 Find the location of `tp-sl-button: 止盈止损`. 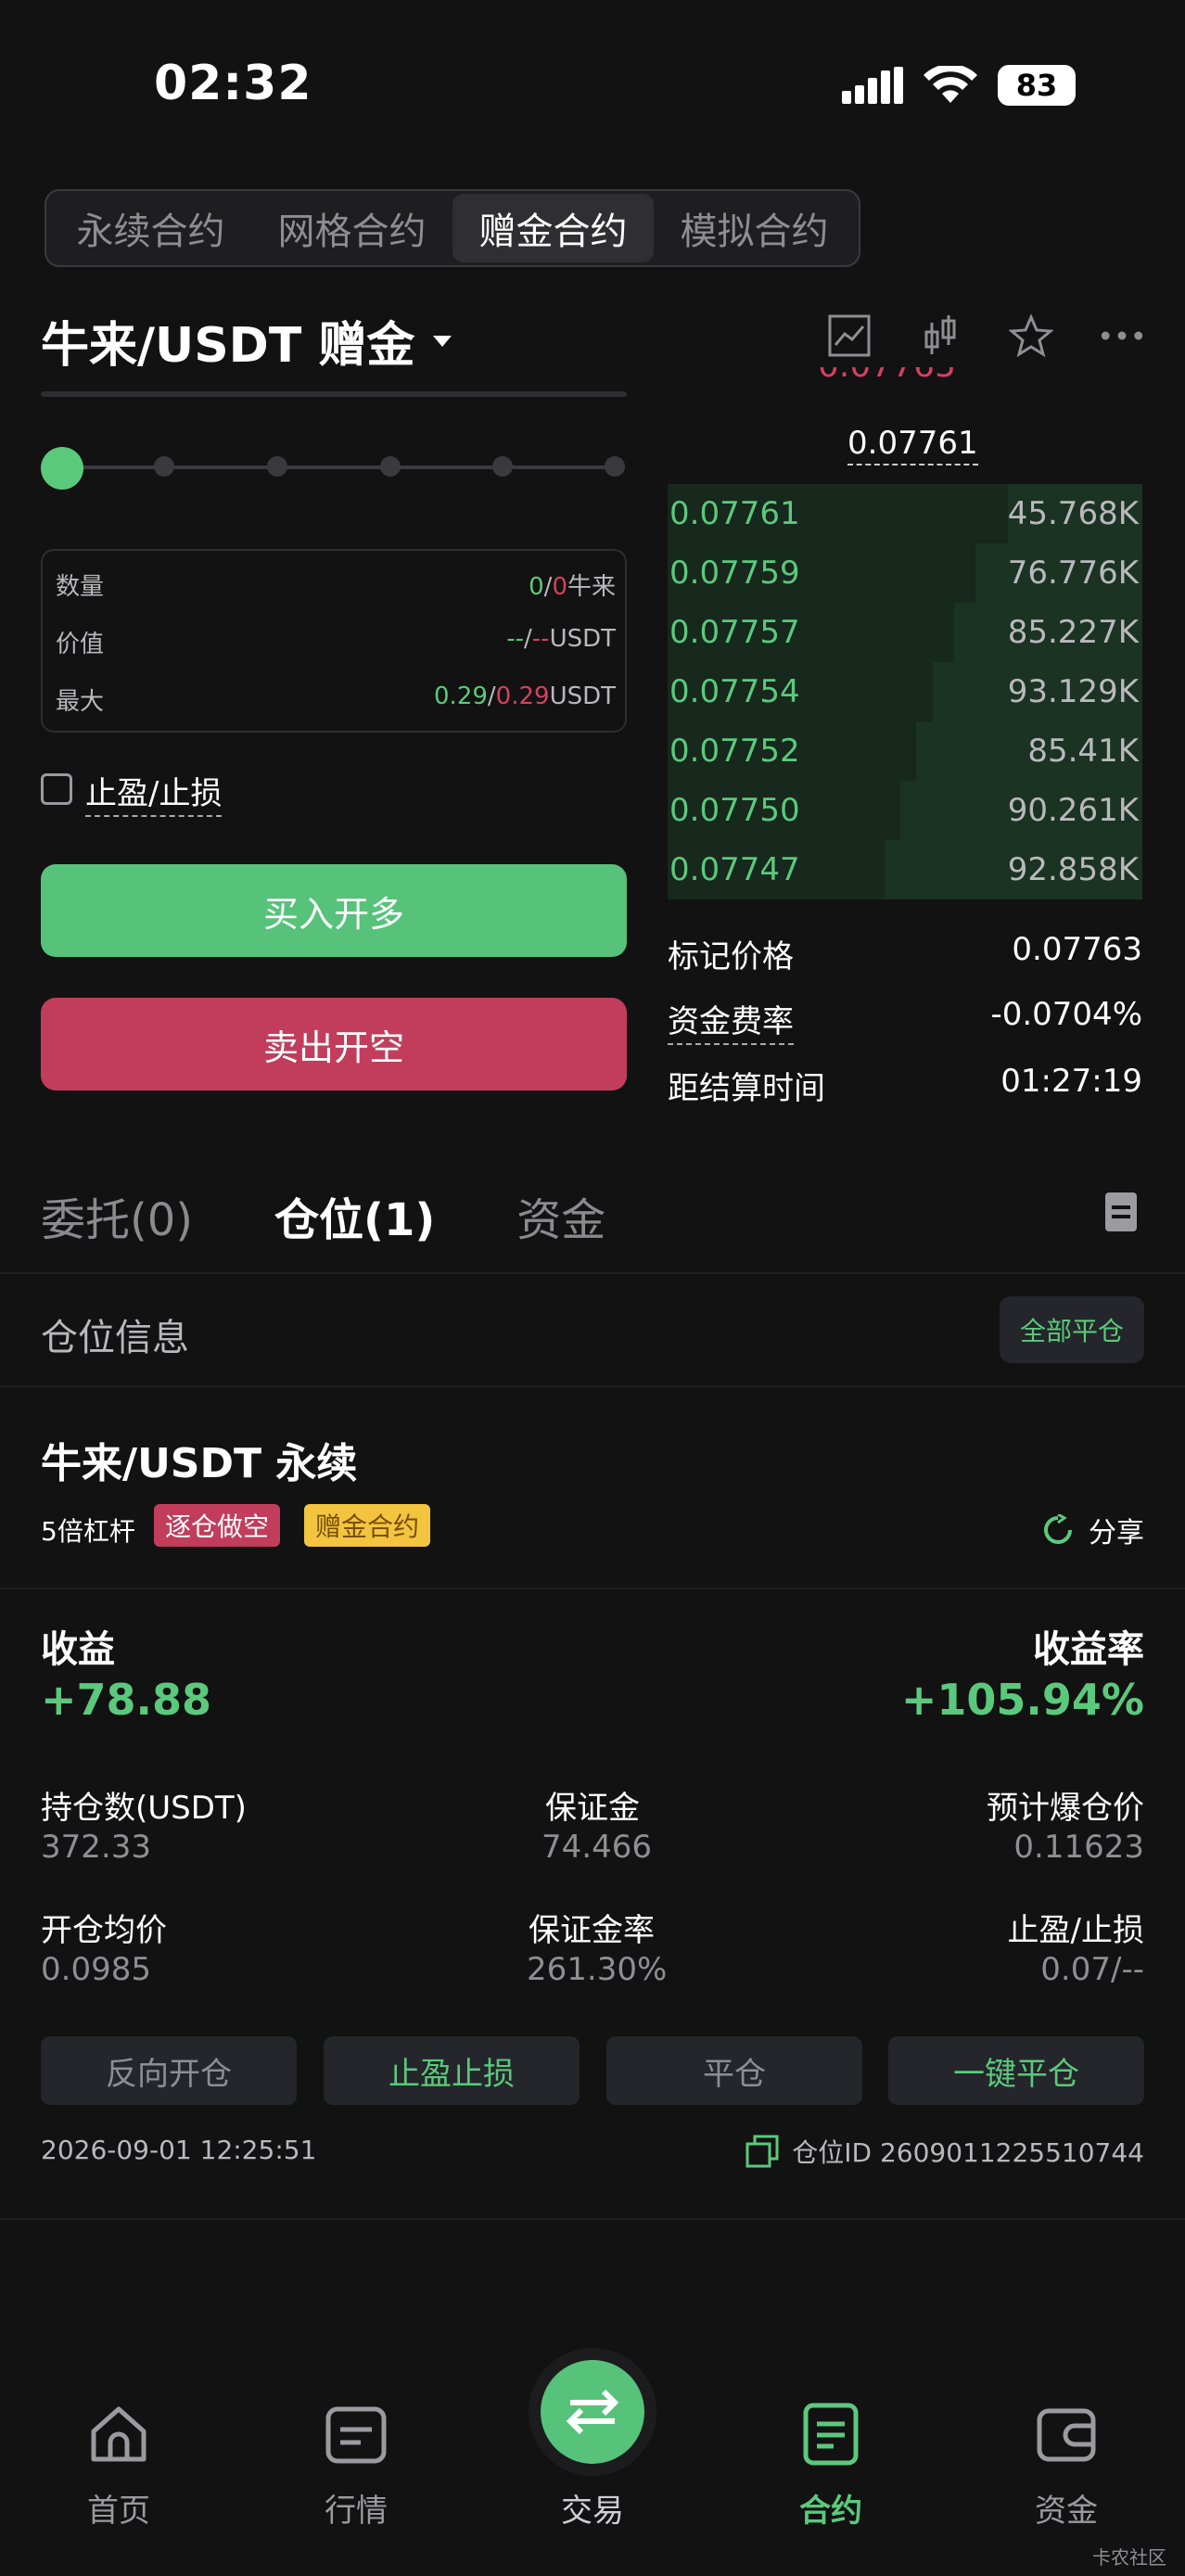

tp-sl-button: 止盈止损 is located at coordinates (452, 2071).